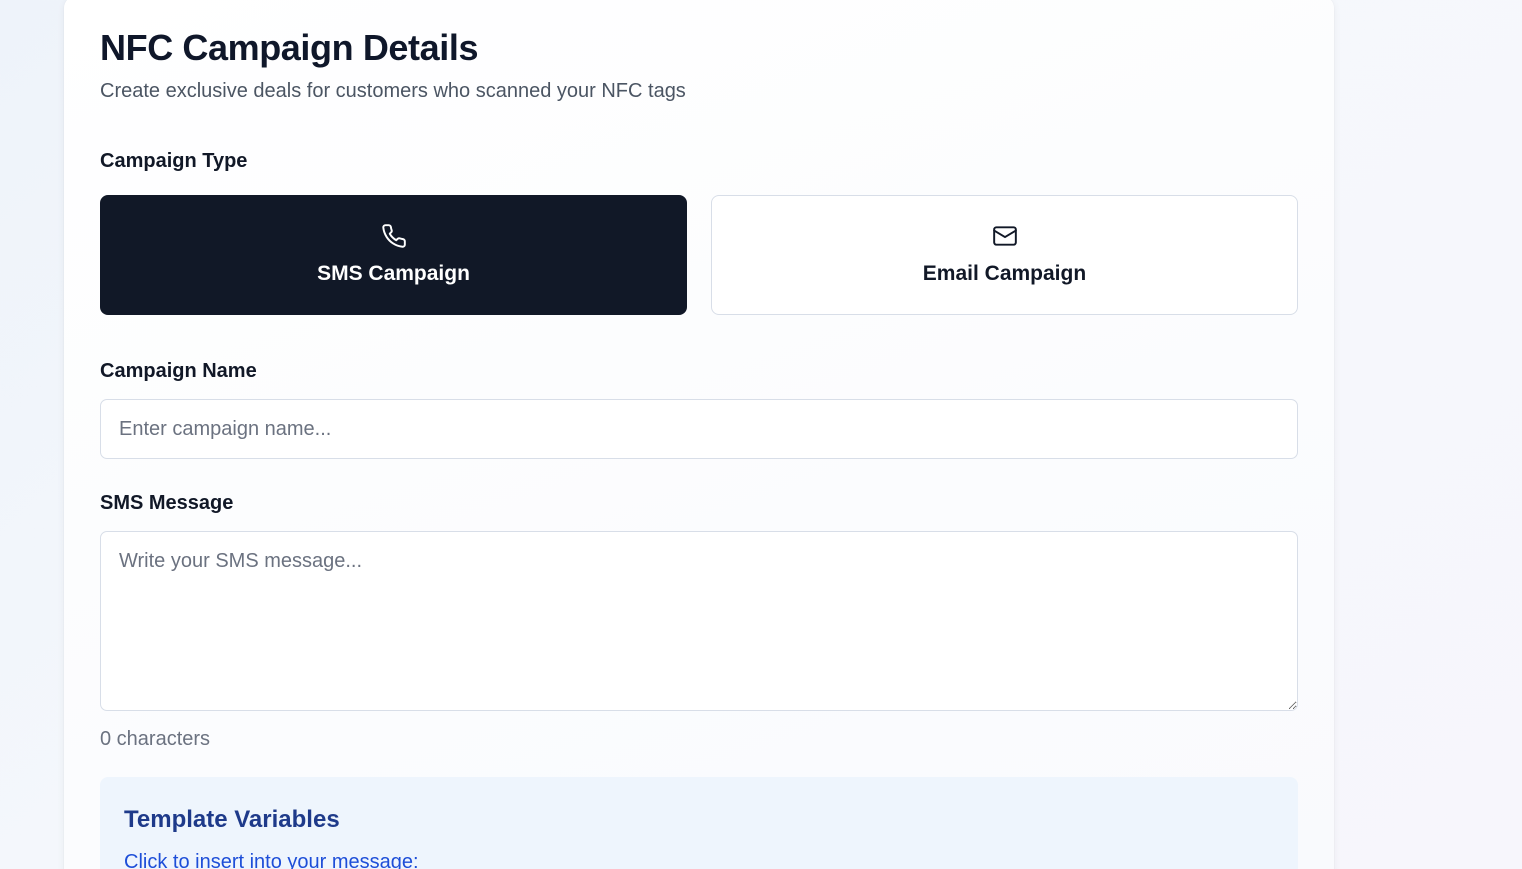  What do you see at coordinates (289, 47) in the screenshot?
I see `page-title: NFC Campaign Details` at bounding box center [289, 47].